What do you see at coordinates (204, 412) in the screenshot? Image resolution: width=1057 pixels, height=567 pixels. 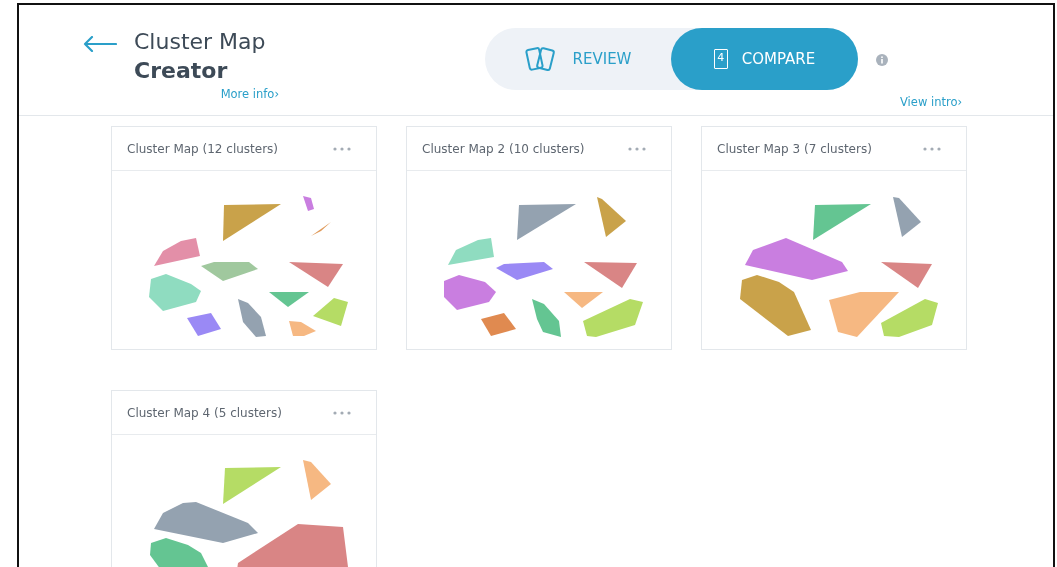 I see `card-title: Cluster Map 4 (5 clusters)` at bounding box center [204, 412].